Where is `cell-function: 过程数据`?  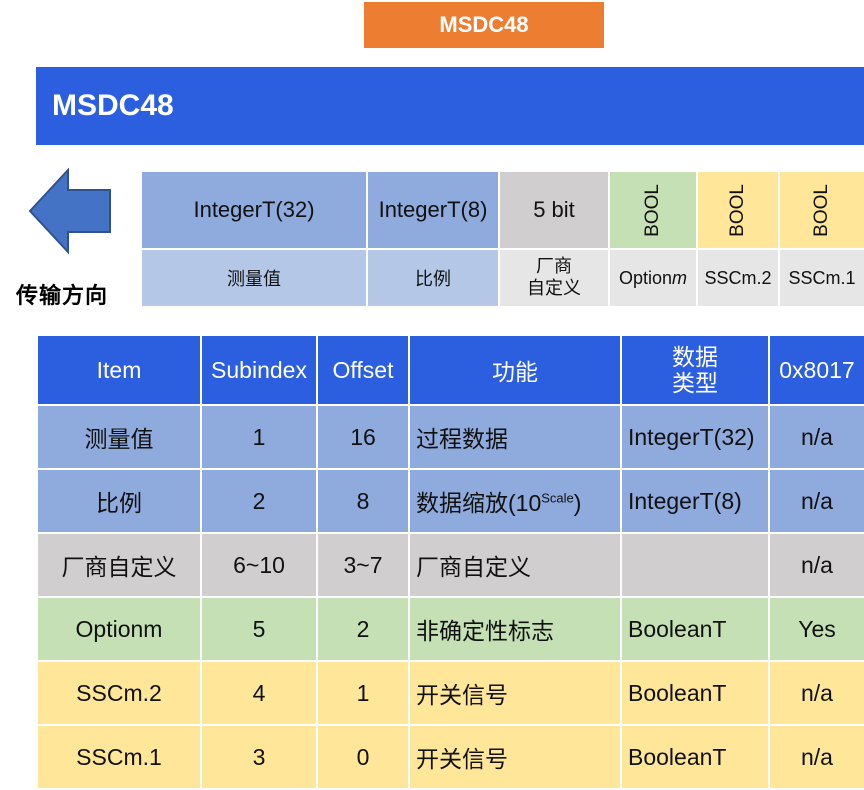
cell-function: 过程数据 is located at coordinates (515, 437).